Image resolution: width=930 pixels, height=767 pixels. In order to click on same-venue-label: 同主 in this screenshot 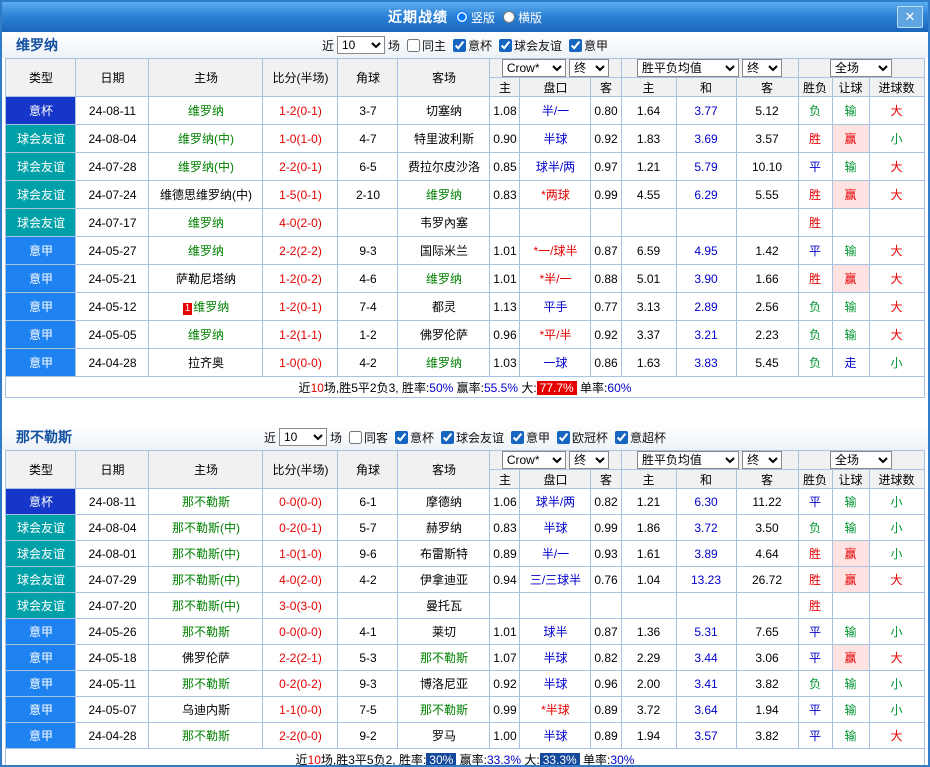, I will do `click(433, 45)`.